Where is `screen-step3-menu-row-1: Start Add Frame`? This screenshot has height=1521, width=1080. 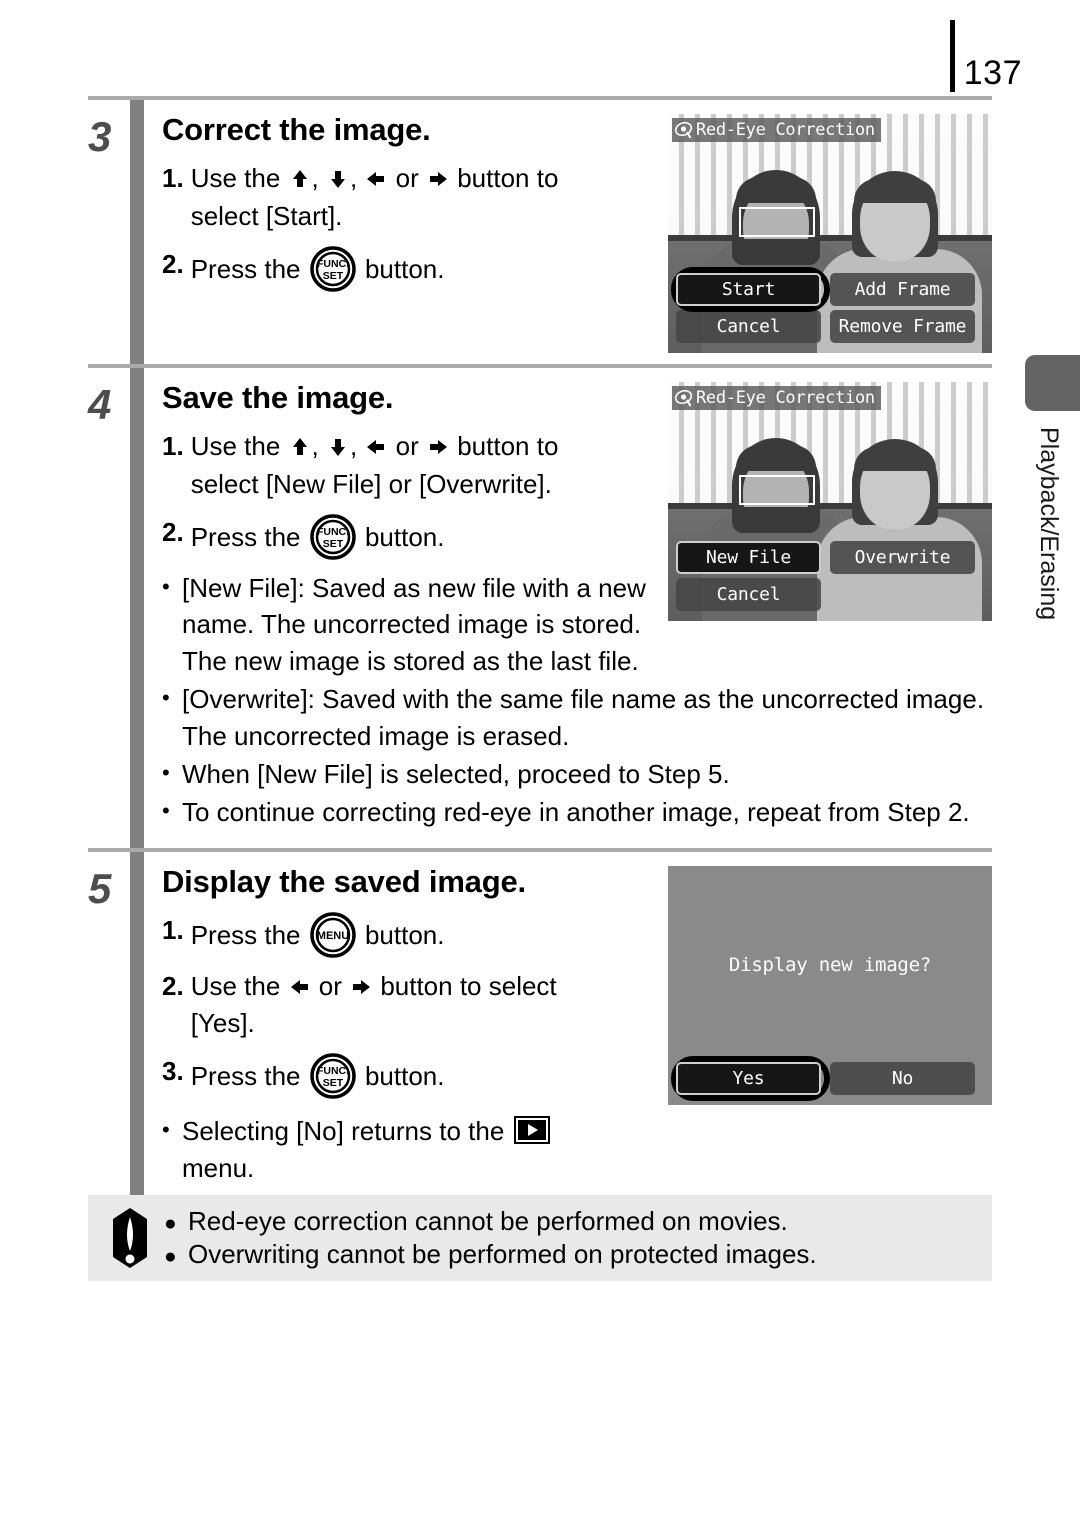 screen-step3-menu-row-1: Start Add Frame is located at coordinates (830, 289).